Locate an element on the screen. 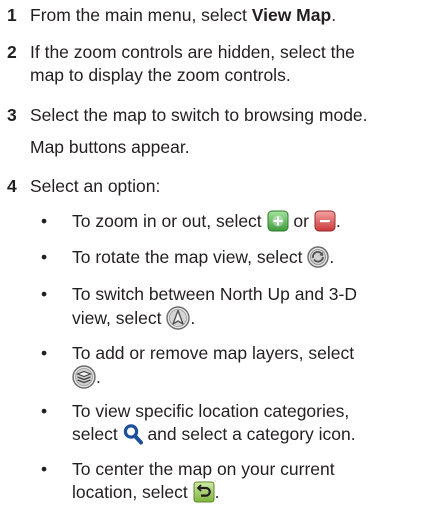  step-number: 1 is located at coordinates (12, 15).